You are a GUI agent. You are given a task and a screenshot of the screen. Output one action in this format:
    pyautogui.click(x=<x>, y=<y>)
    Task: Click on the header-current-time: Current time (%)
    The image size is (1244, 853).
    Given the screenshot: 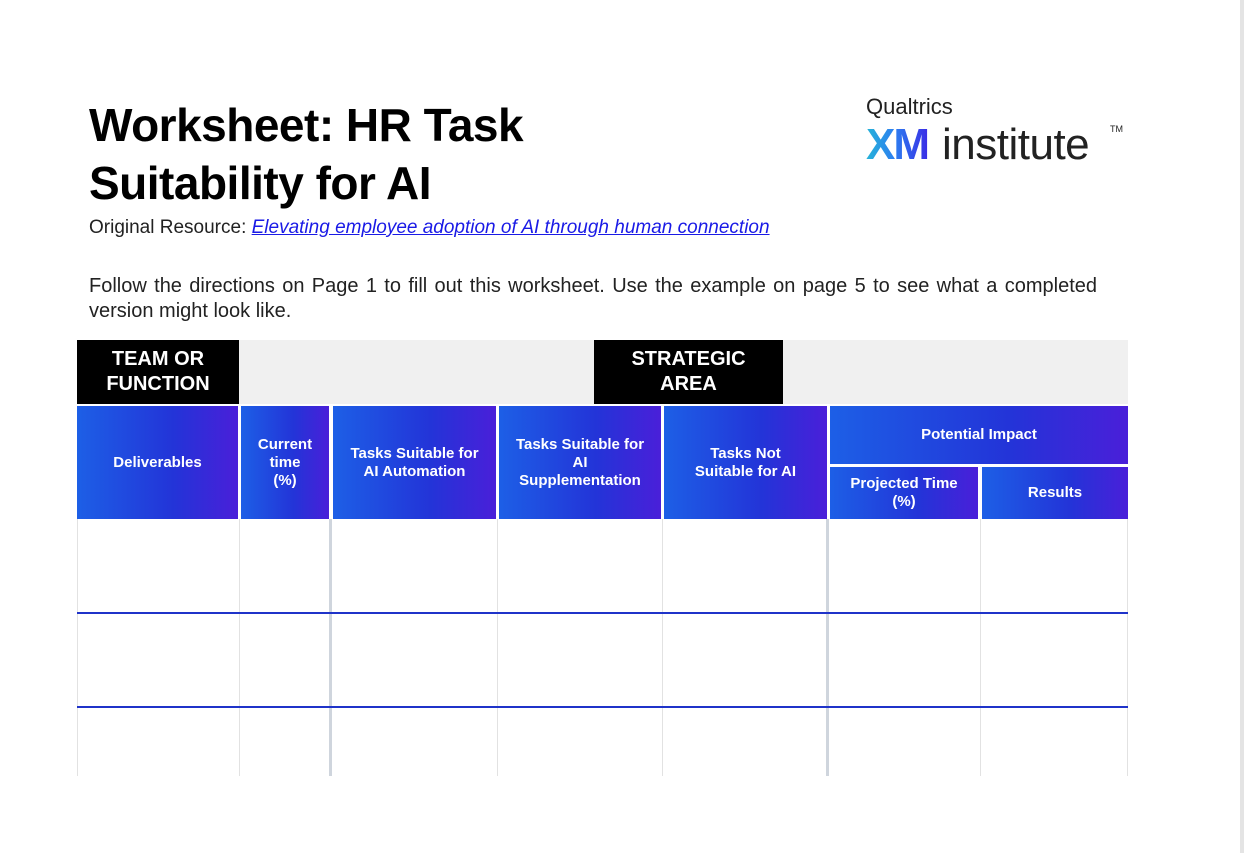 What is the action you would take?
    pyautogui.click(x=285, y=462)
    